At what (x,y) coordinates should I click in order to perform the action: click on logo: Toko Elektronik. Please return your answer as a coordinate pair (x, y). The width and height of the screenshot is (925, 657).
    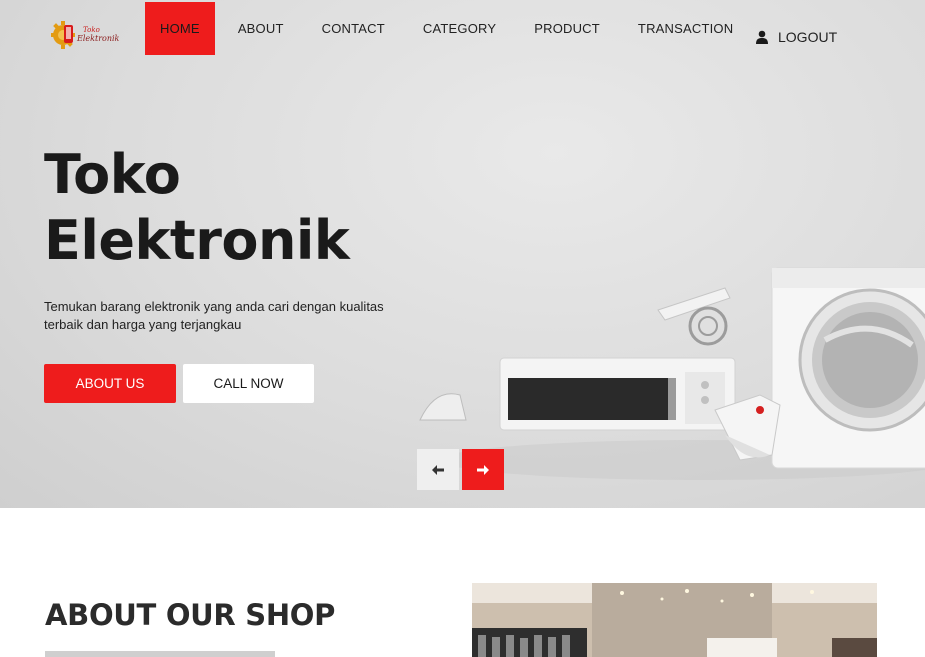
    Looking at the image, I should click on (85, 35).